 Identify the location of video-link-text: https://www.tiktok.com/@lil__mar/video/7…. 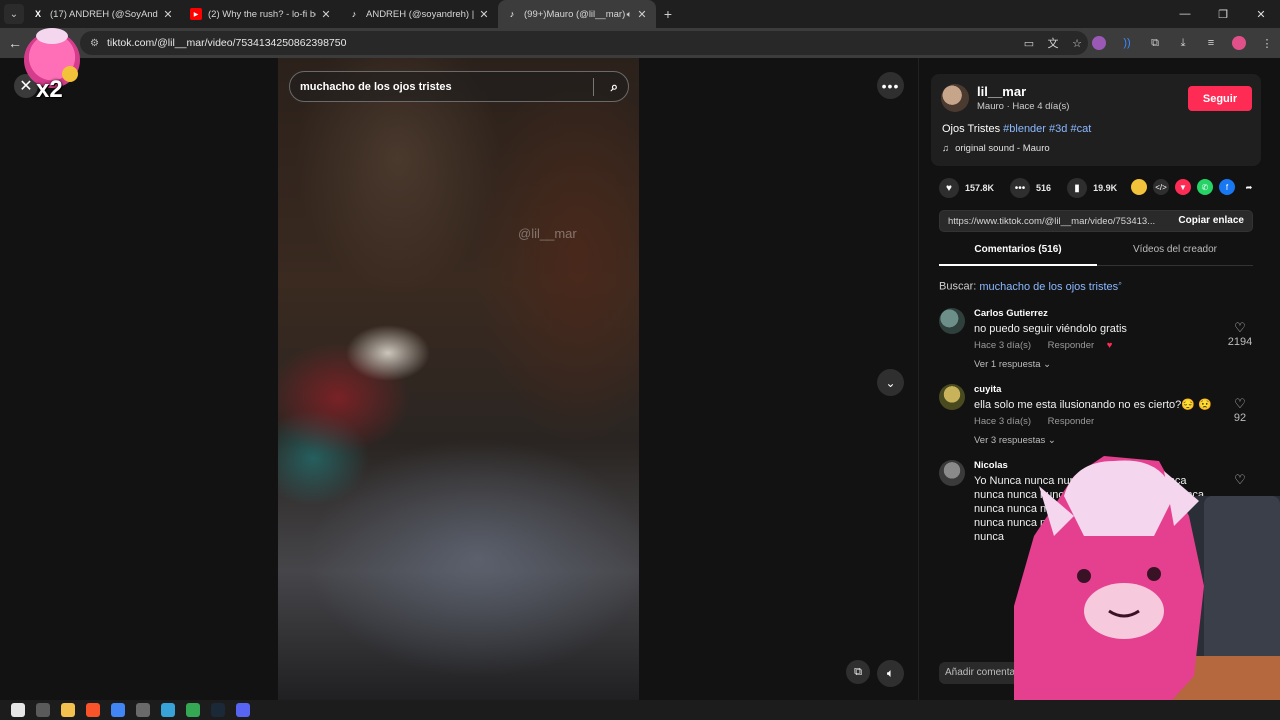
(1052, 221).